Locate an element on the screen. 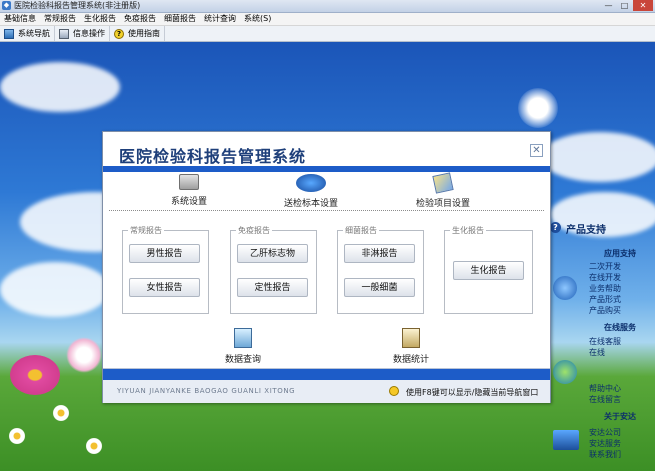 The height and width of the screenshot is (471, 655). bacteria-report-group: 细菌报告 非淋报告 一般细菌 is located at coordinates (380, 269).